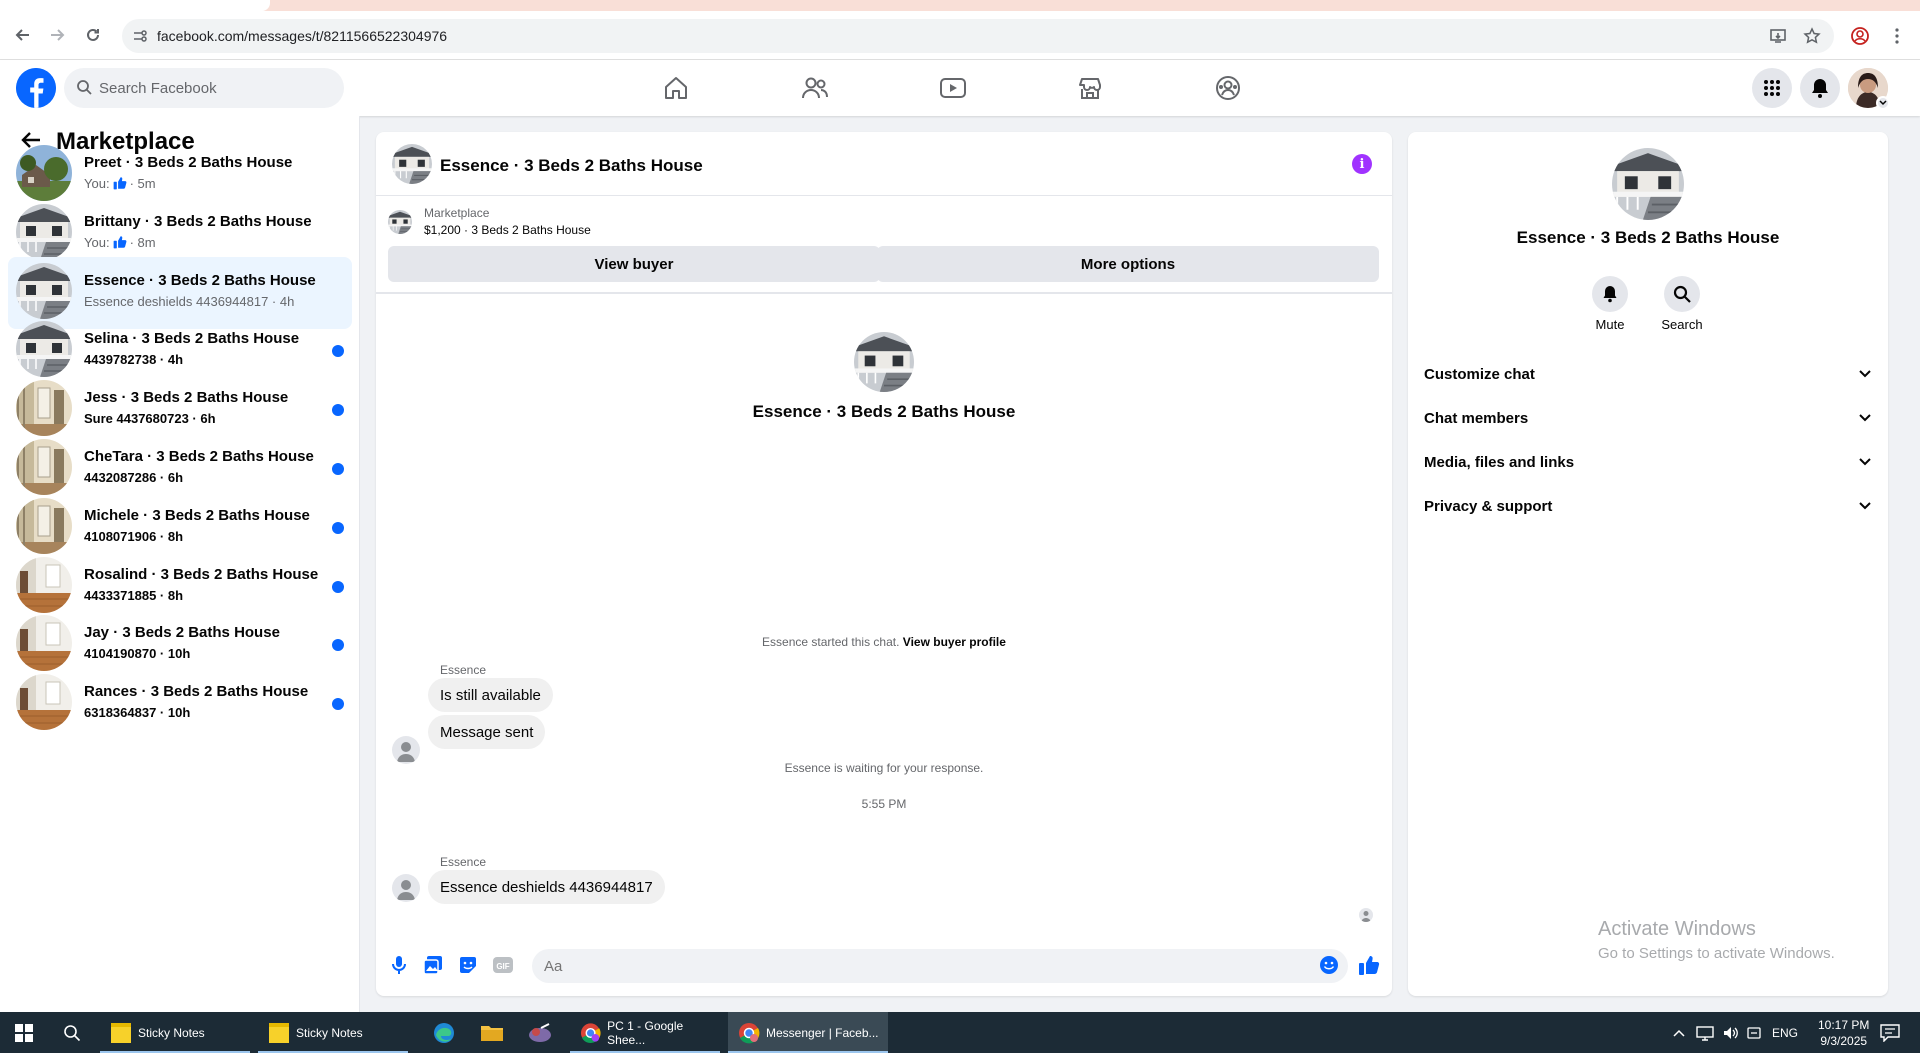 This screenshot has width=1920, height=1053. I want to click on video-icon, so click(953, 88).